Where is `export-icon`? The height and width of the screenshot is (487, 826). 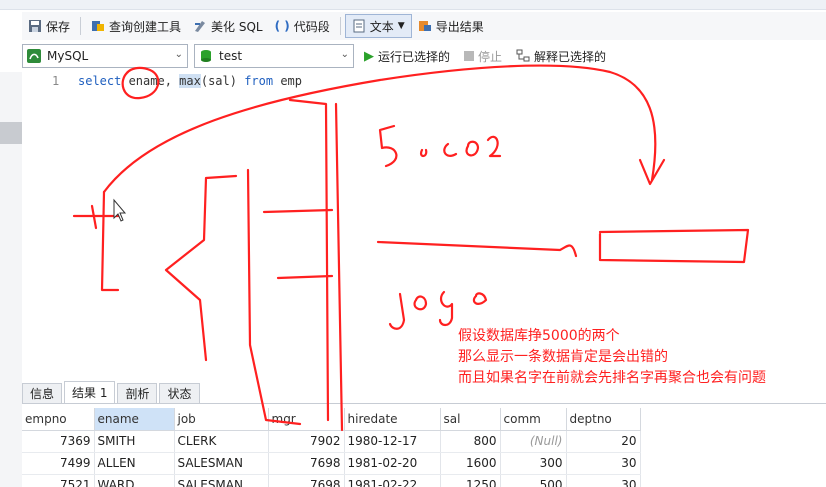 export-icon is located at coordinates (424, 26).